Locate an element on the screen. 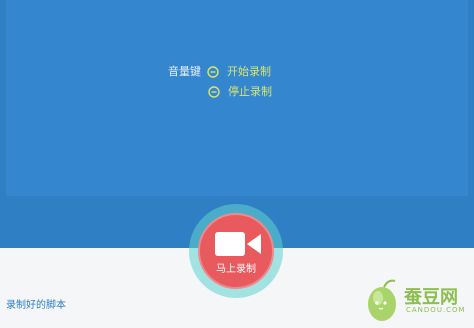 Image resolution: width=474 pixels, height=328 pixels. candou-logo-icon is located at coordinates (382, 300).